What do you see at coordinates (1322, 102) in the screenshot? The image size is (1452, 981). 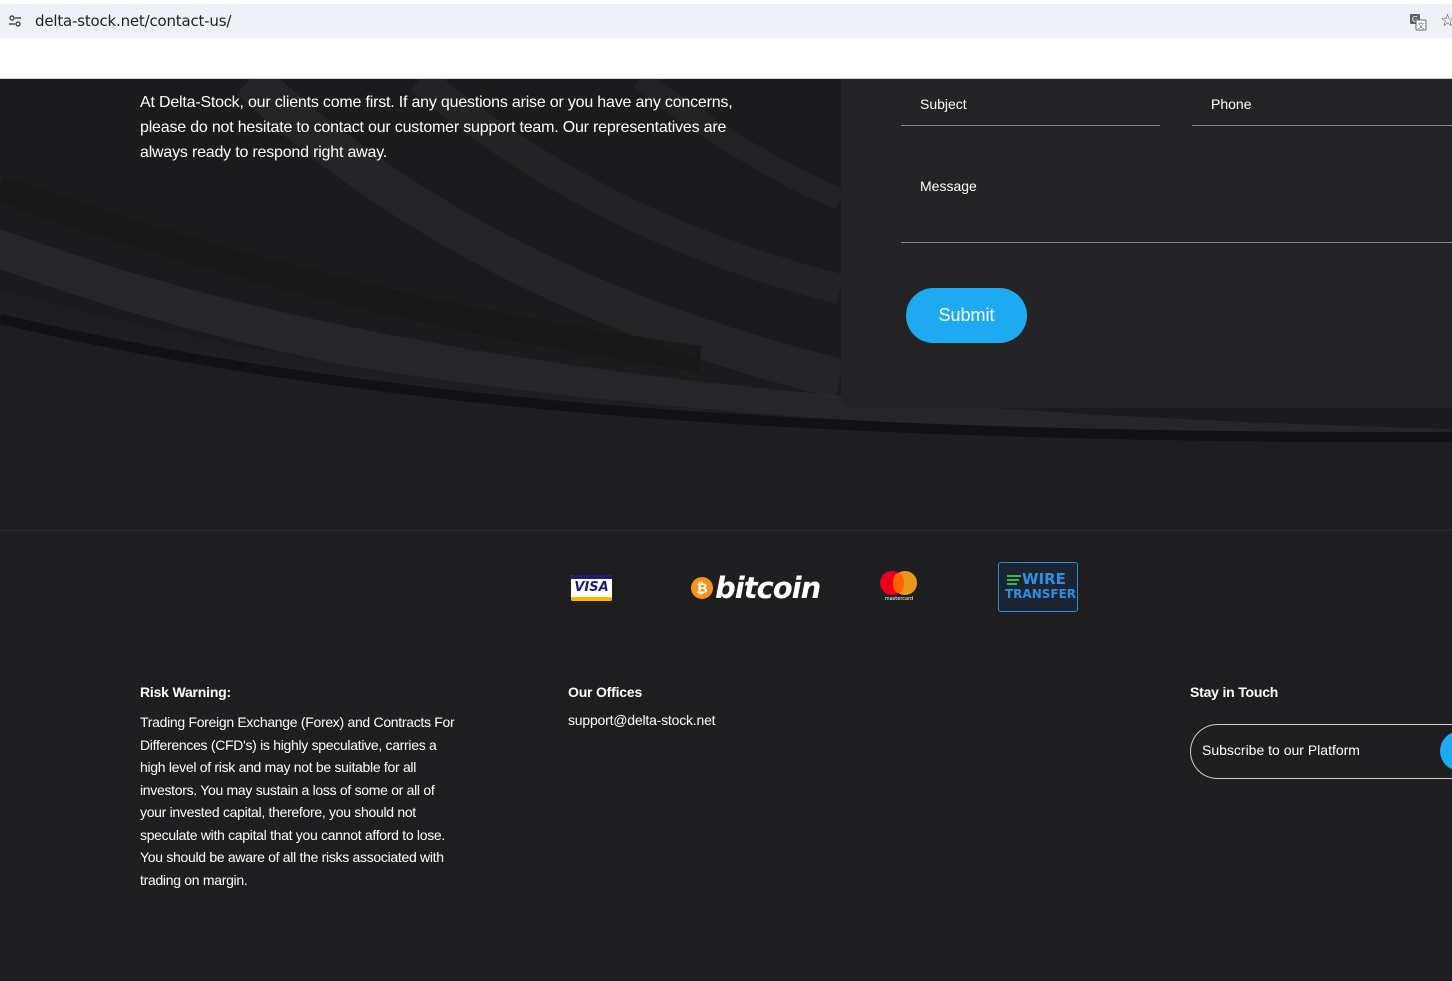 I see `phone-field: Phone` at bounding box center [1322, 102].